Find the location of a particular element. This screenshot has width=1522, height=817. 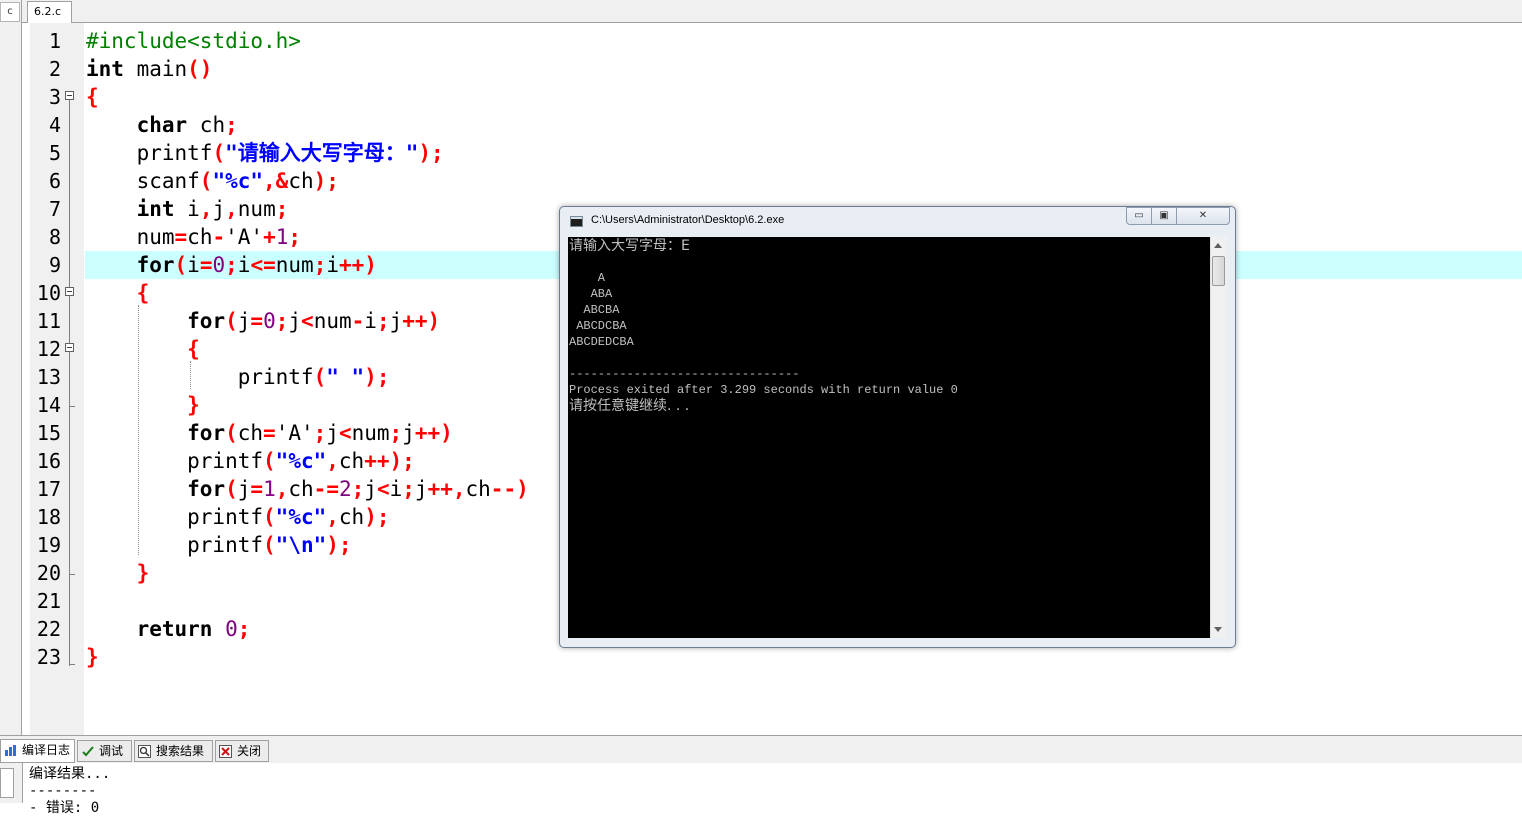

code-line: 4 char ch; is located at coordinates (776, 125).